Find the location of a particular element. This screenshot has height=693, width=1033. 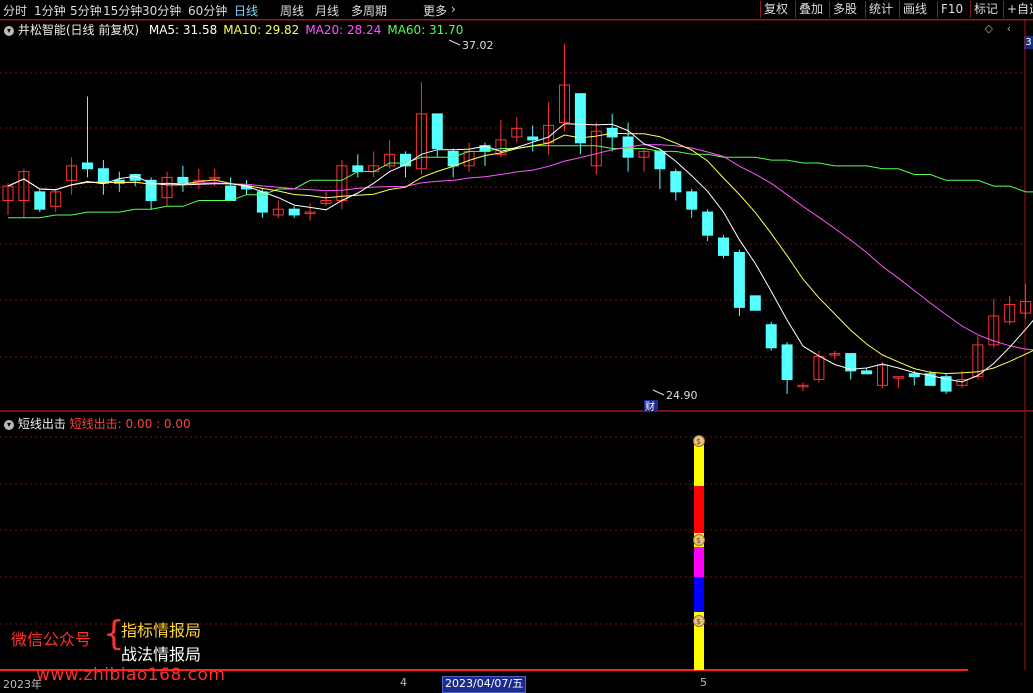

high-price-label: 37.02 is located at coordinates (478, 45).